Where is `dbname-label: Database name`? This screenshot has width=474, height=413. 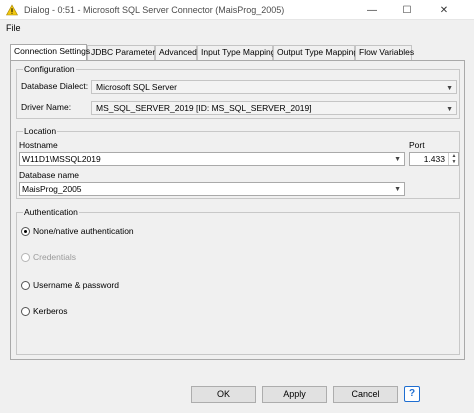
dbname-label: Database name is located at coordinates (49, 175).